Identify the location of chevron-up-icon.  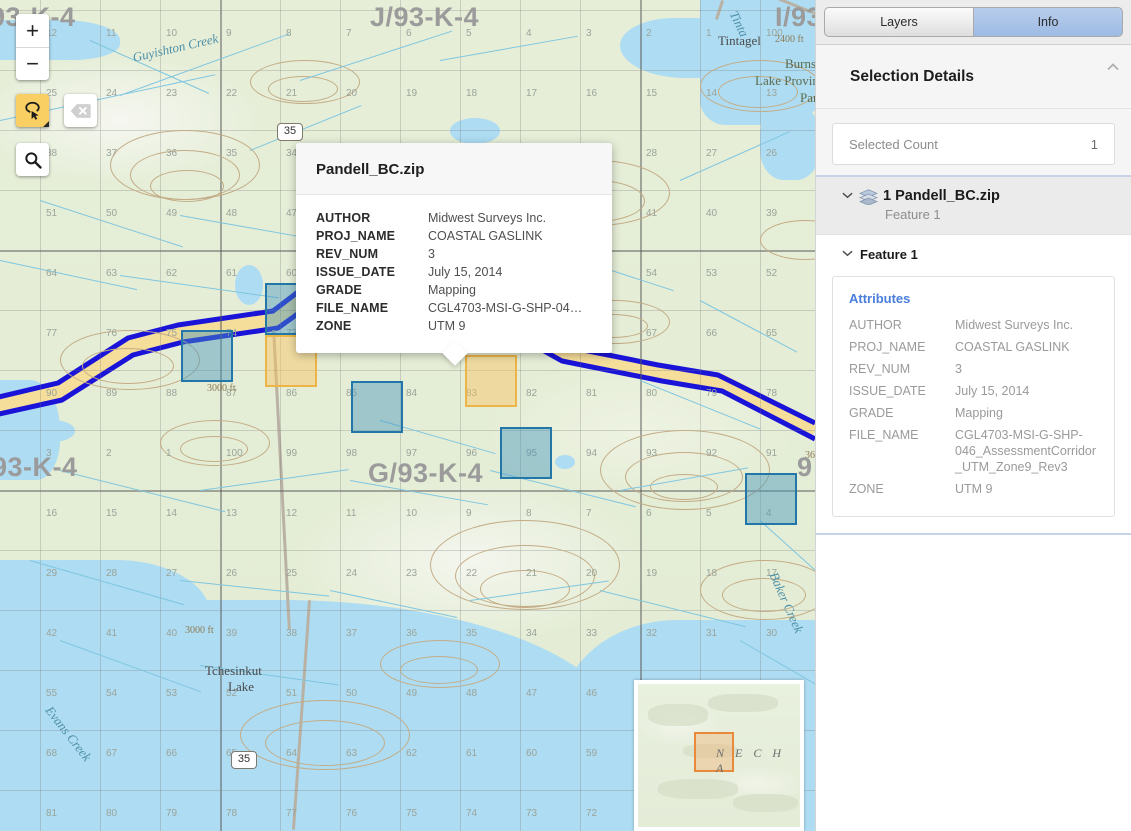
(1113, 67).